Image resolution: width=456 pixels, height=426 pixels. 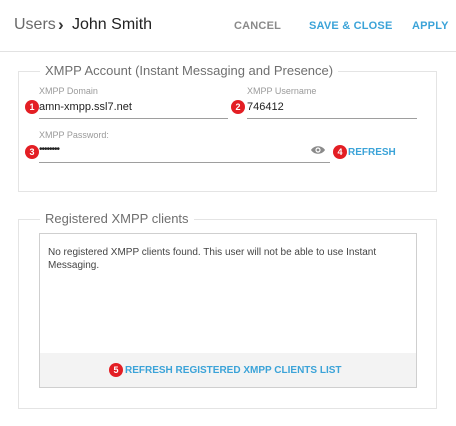 I want to click on cancel-button: CANCEL, so click(x=257, y=26).